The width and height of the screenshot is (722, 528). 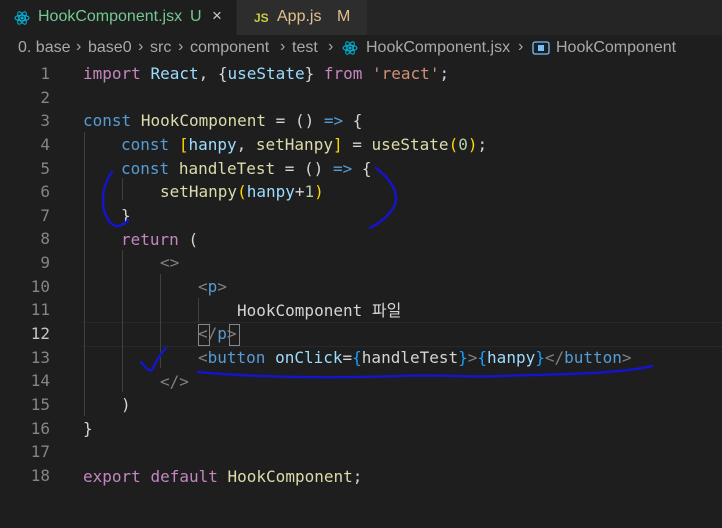 What do you see at coordinates (40, 357) in the screenshot?
I see `line-number: 13` at bounding box center [40, 357].